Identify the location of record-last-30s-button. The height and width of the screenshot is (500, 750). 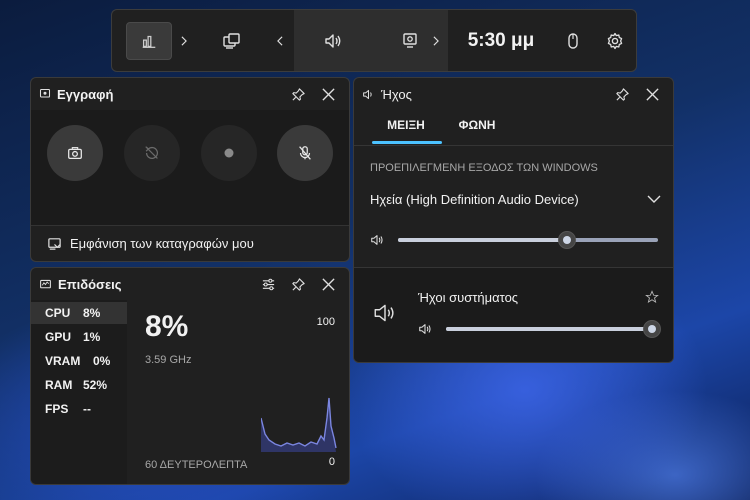
(152, 153).